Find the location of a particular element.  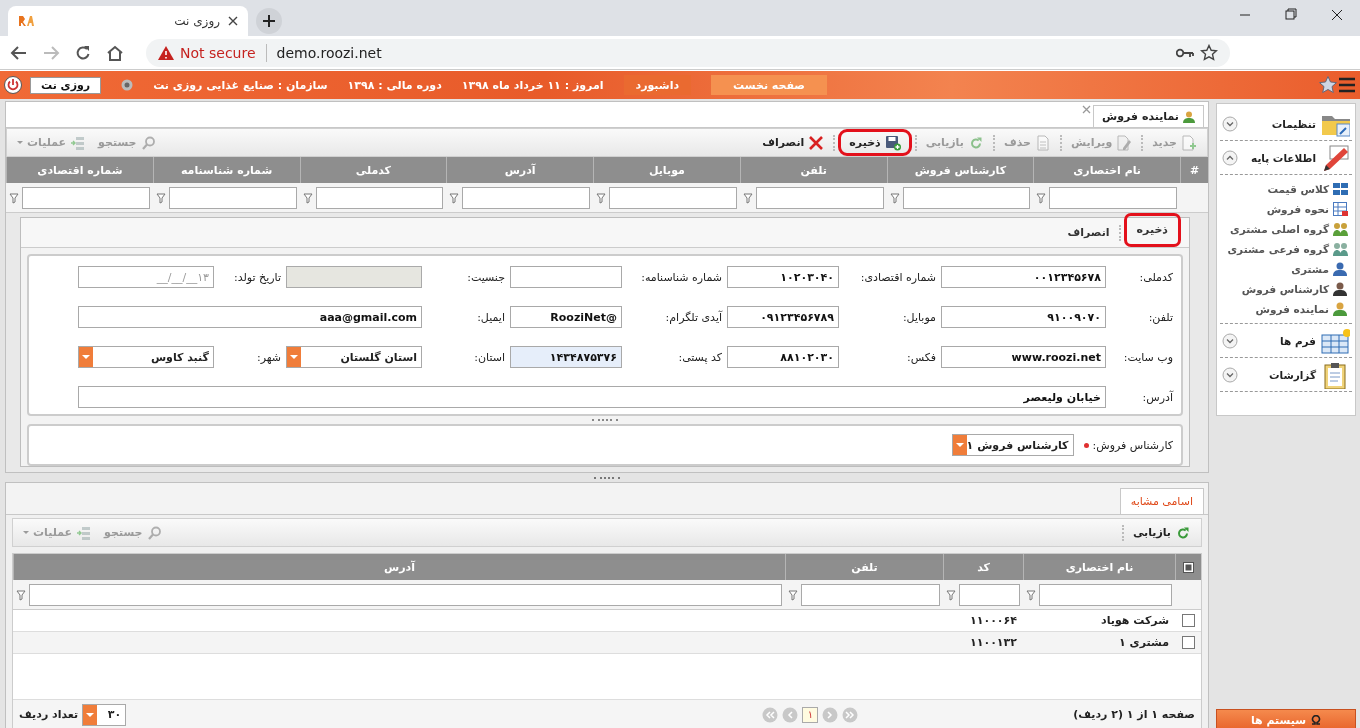

select-all-checkbox is located at coordinates (1188, 567).